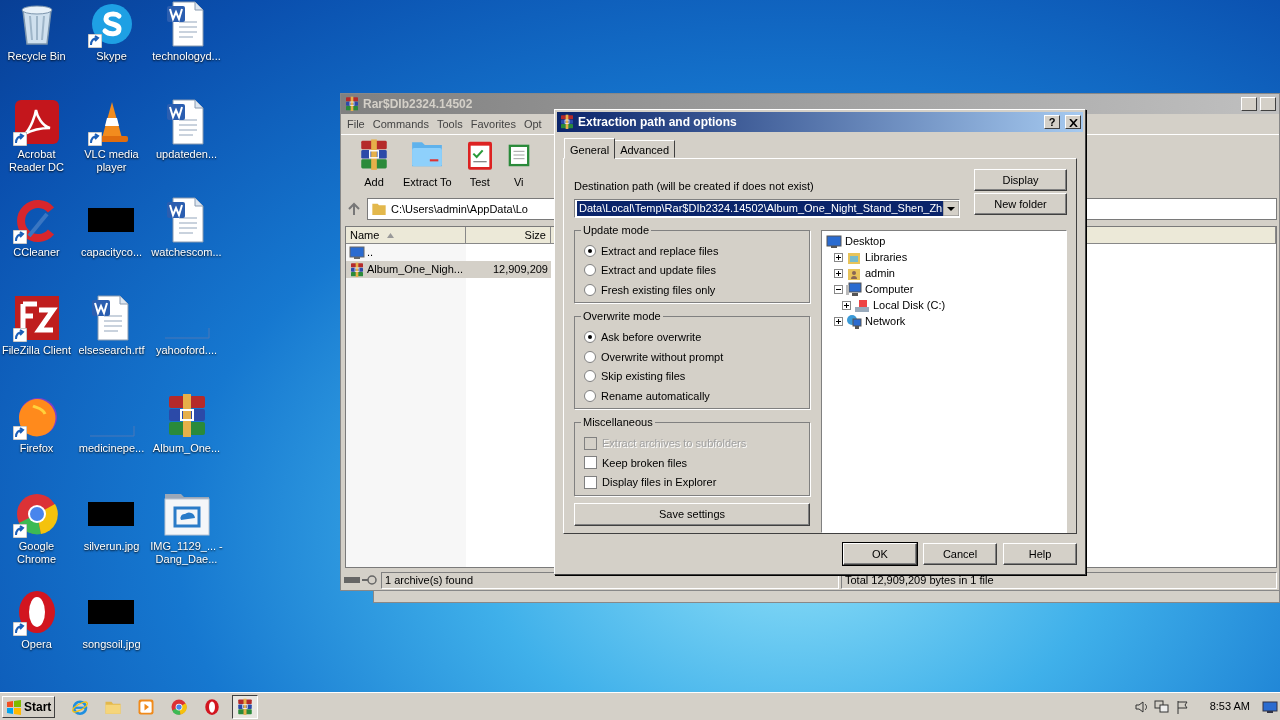 Image resolution: width=1280 pixels, height=720 pixels. Describe the element at coordinates (406, 235) in the screenshot. I see `column-header: Name` at that location.